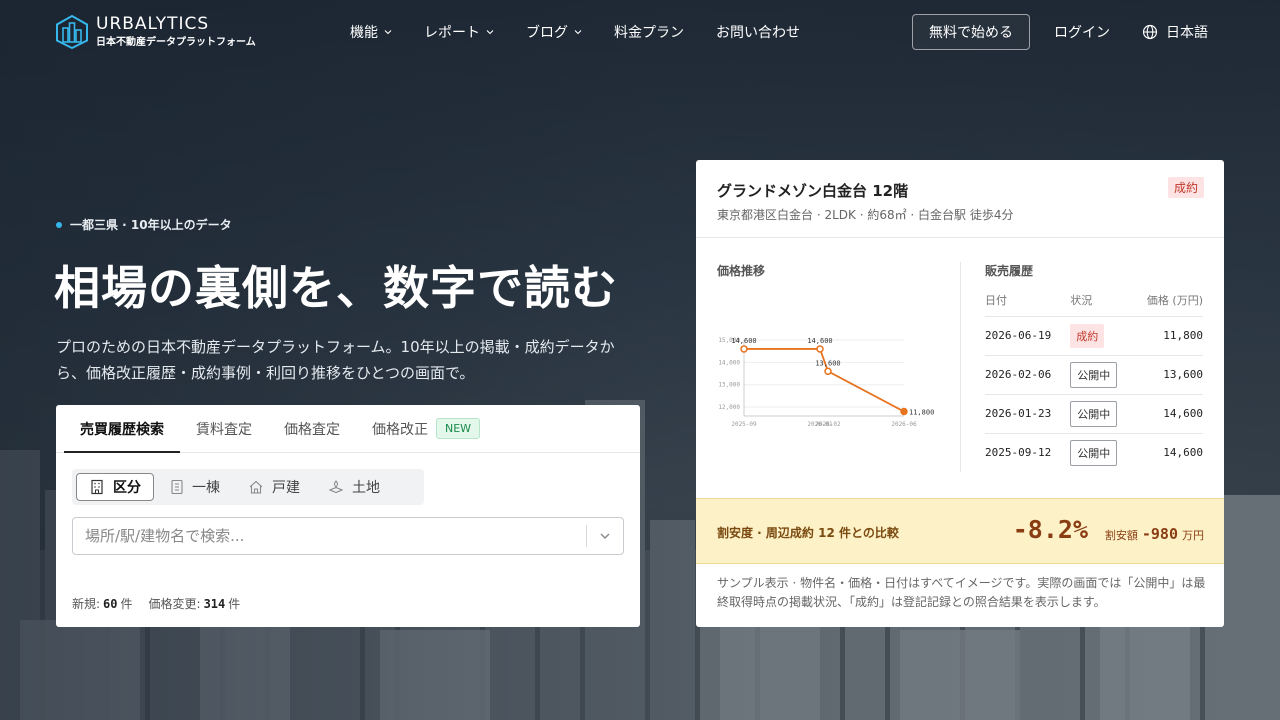 The height and width of the screenshot is (720, 1280). I want to click on tab-label: 賃料査定, so click(224, 429).